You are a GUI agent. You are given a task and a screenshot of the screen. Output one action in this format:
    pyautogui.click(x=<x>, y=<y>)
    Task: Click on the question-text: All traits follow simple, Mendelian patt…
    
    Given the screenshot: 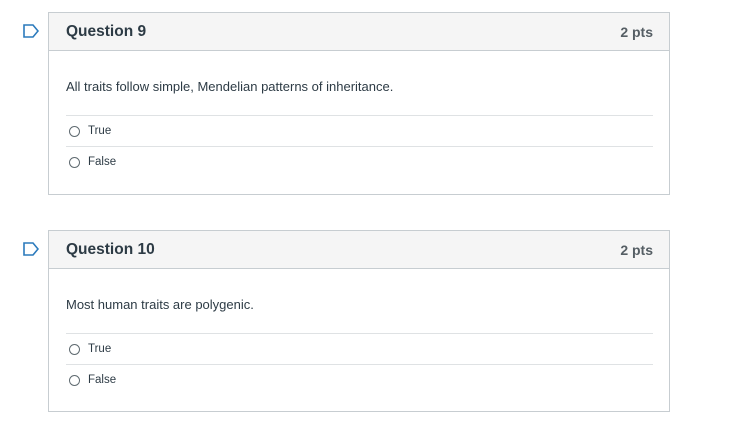 What is the action you would take?
    pyautogui.click(x=230, y=86)
    